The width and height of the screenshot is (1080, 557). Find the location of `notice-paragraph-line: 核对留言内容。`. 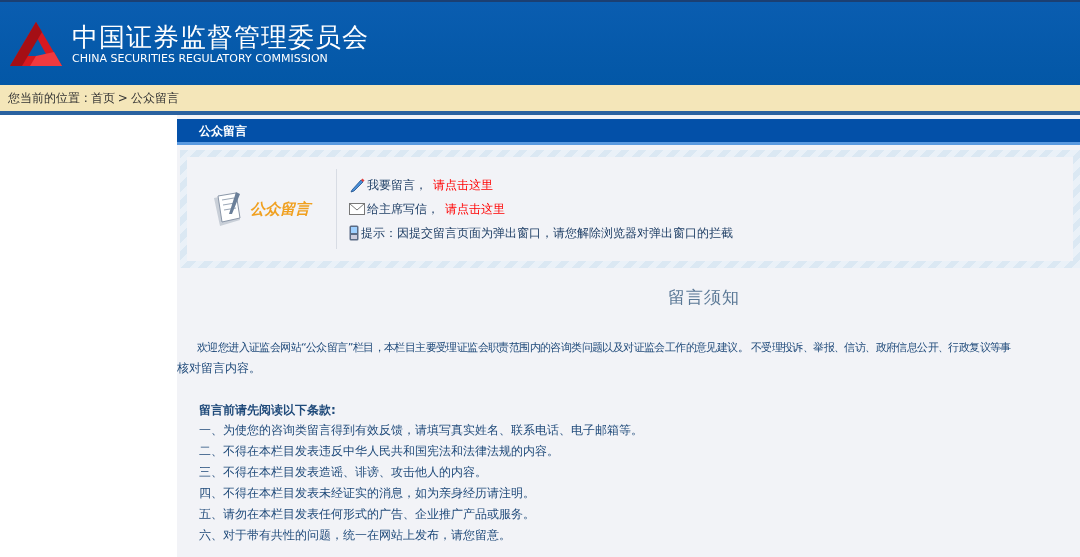

notice-paragraph-line: 核对留言内容。 is located at coordinates (219, 368).